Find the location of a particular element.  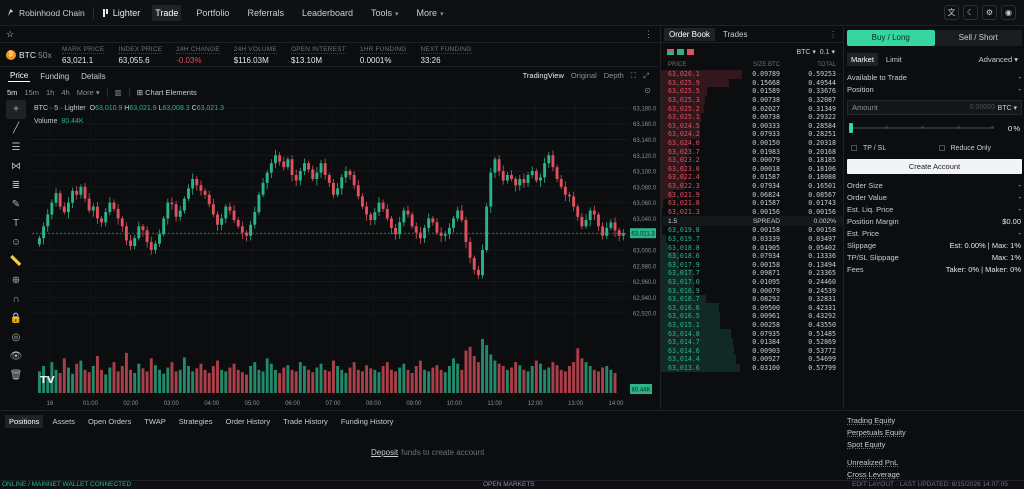

nav-trade: Trade is located at coordinates (167, 12).